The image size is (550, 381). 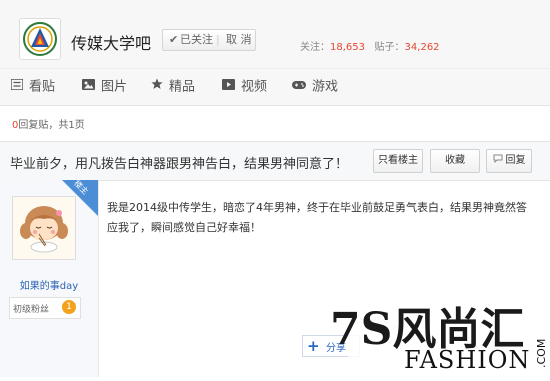 What do you see at coordinates (467, 360) in the screenshot?
I see `watermark-sub: FASHION` at bounding box center [467, 360].